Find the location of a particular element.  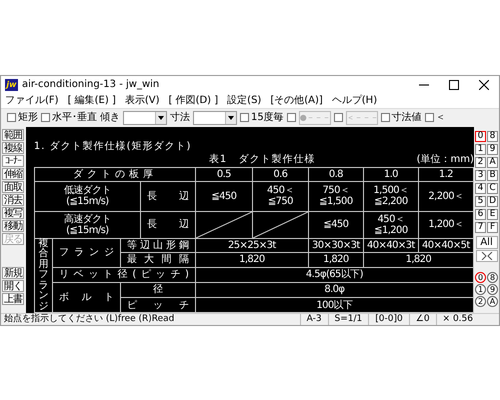

tool-button: 上書 is located at coordinates (13, 298).